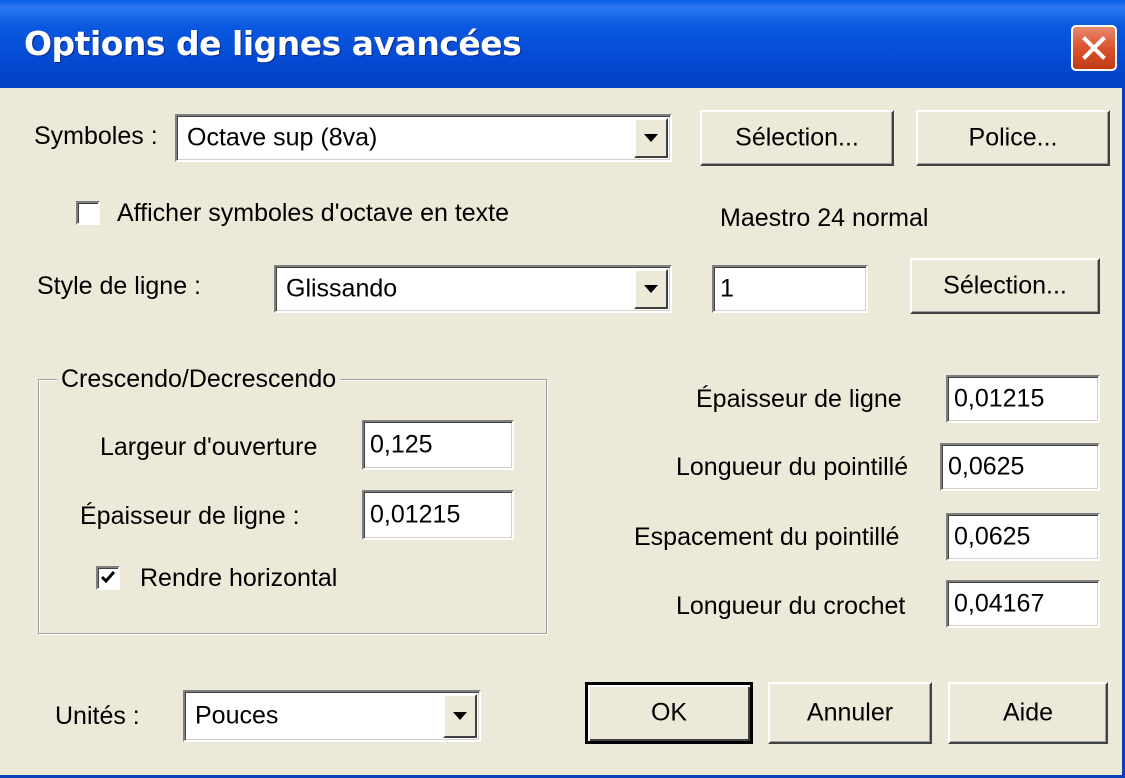 The height and width of the screenshot is (778, 1125). I want to click on title-bar: Options de lignes avancées, so click(562, 44).